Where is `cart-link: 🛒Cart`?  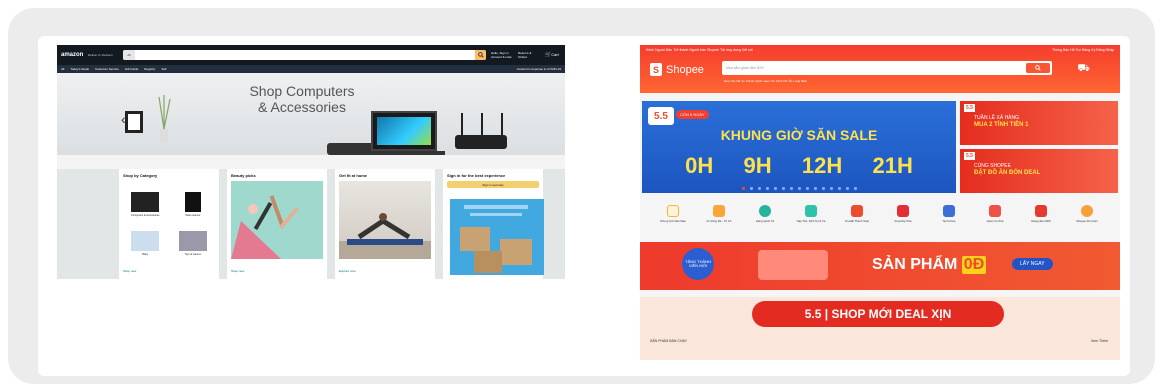 cart-link: 🛒Cart is located at coordinates (553, 55).